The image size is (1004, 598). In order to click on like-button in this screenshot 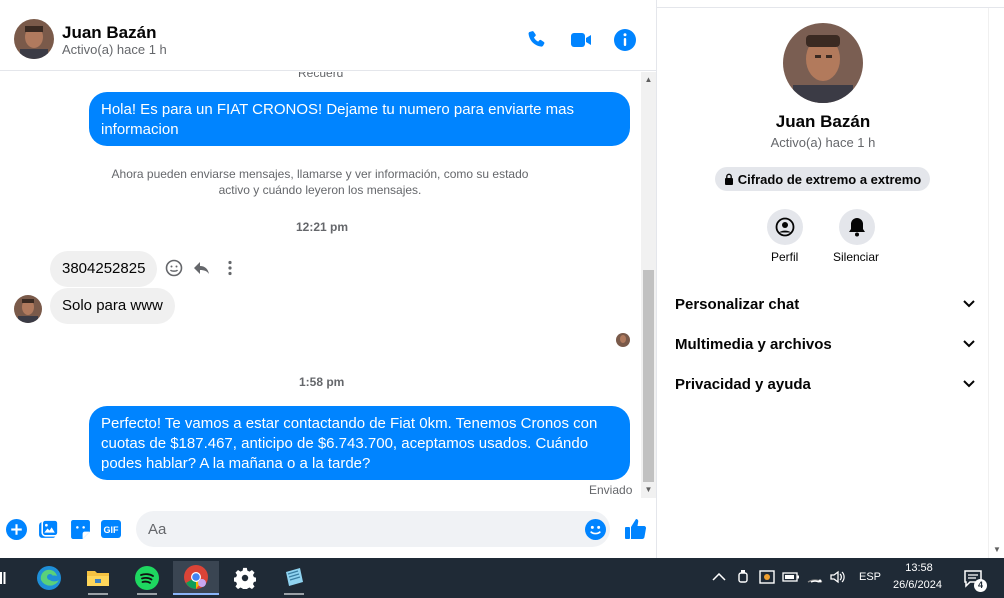, I will do `click(636, 529)`.